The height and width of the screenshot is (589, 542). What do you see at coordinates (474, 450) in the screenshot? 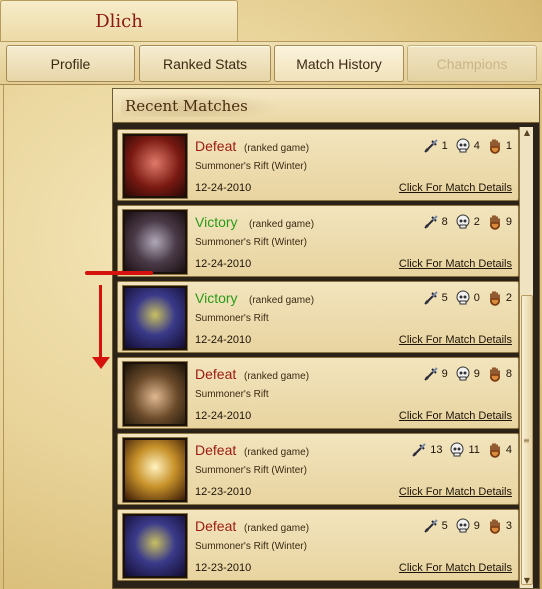
I see `deaths-count: 11` at bounding box center [474, 450].